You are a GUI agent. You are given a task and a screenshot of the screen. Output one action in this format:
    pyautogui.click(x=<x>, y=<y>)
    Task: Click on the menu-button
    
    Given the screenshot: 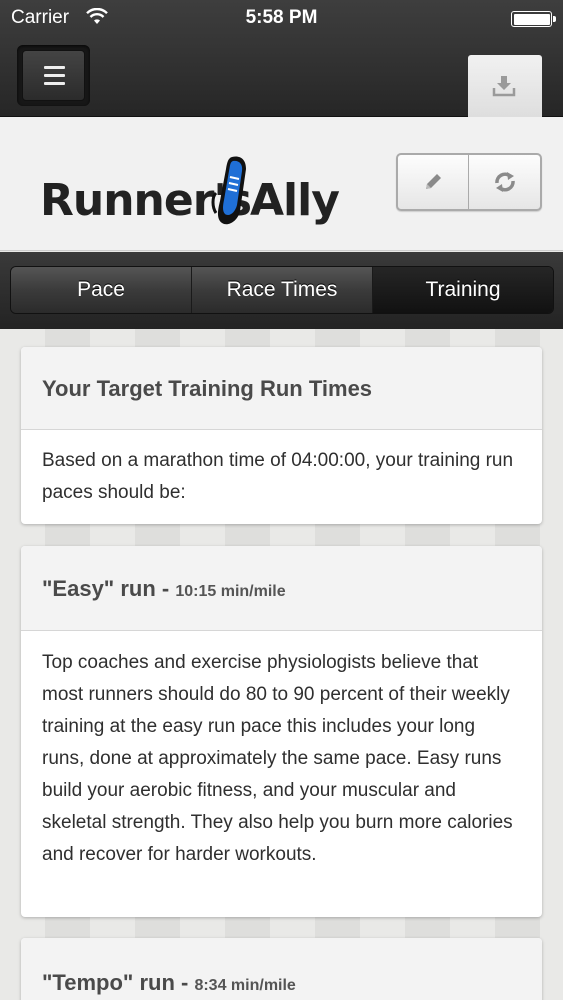 What is the action you would take?
    pyautogui.click(x=53, y=75)
    